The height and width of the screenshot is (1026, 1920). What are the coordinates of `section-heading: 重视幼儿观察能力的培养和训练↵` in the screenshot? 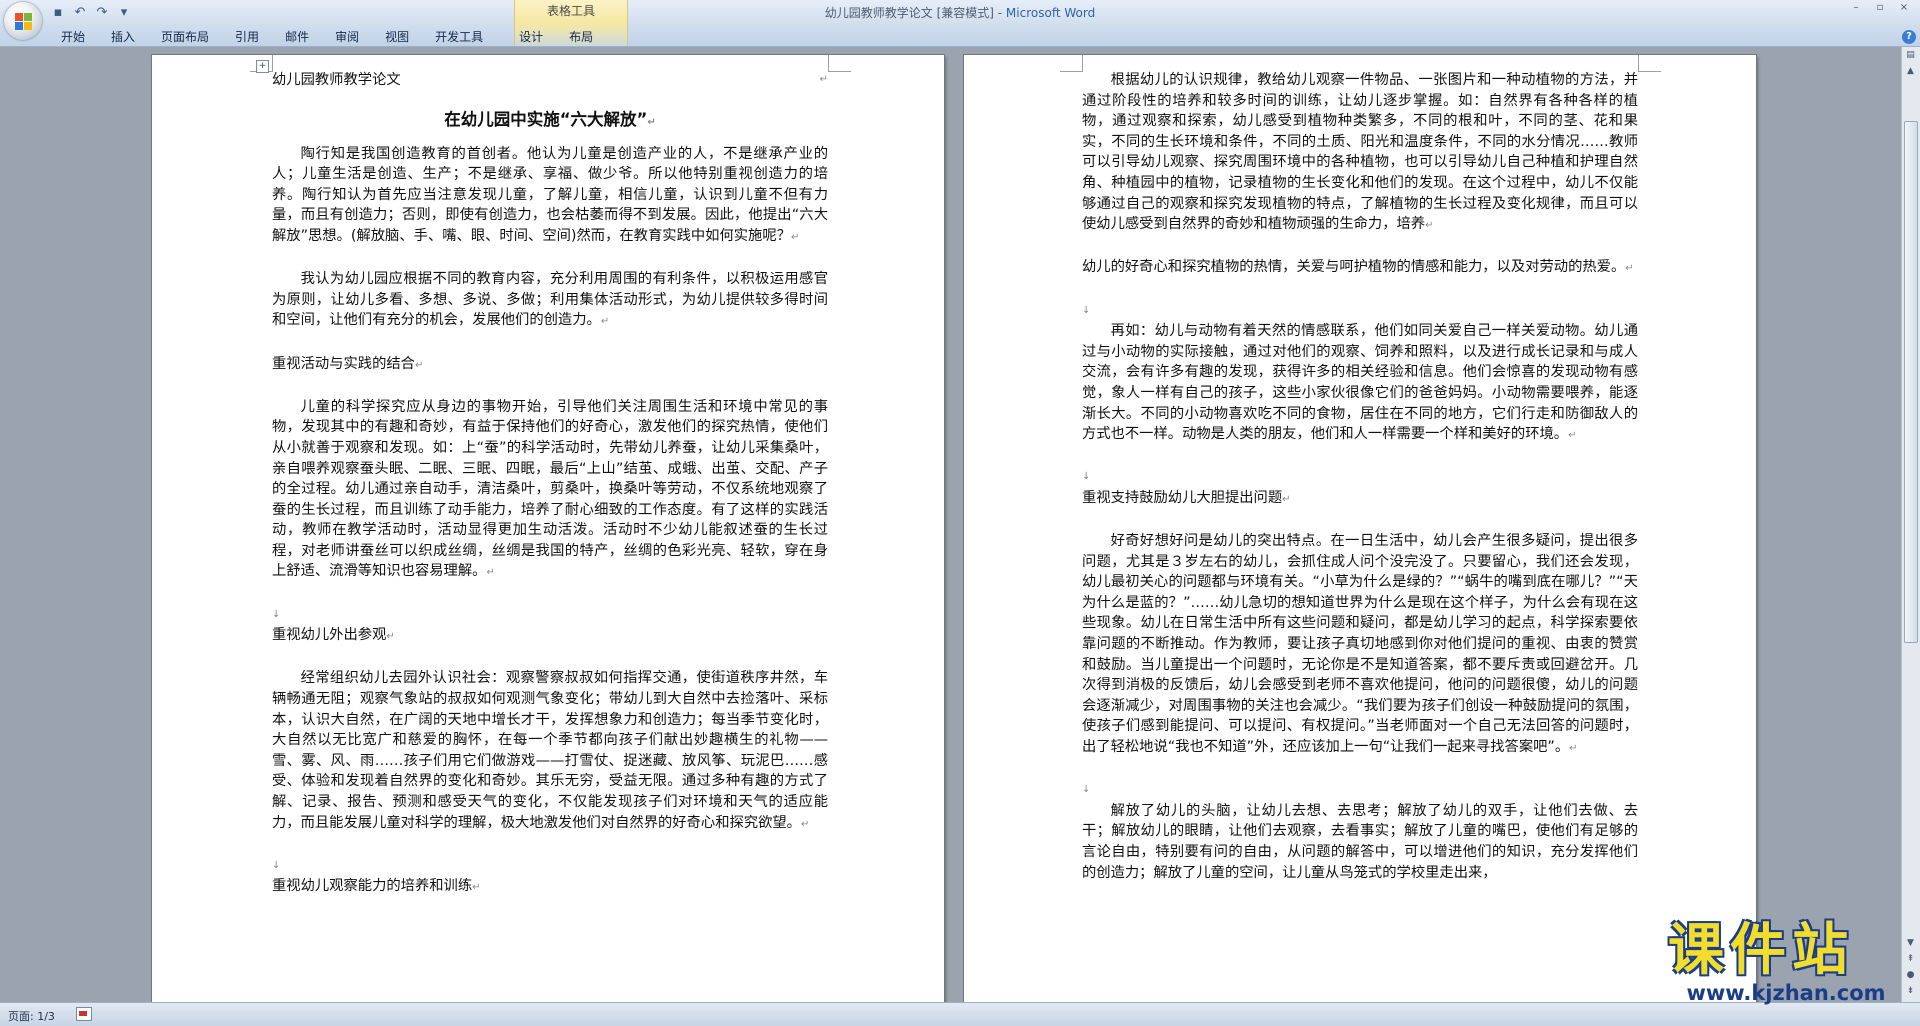 It's located at (376, 886).